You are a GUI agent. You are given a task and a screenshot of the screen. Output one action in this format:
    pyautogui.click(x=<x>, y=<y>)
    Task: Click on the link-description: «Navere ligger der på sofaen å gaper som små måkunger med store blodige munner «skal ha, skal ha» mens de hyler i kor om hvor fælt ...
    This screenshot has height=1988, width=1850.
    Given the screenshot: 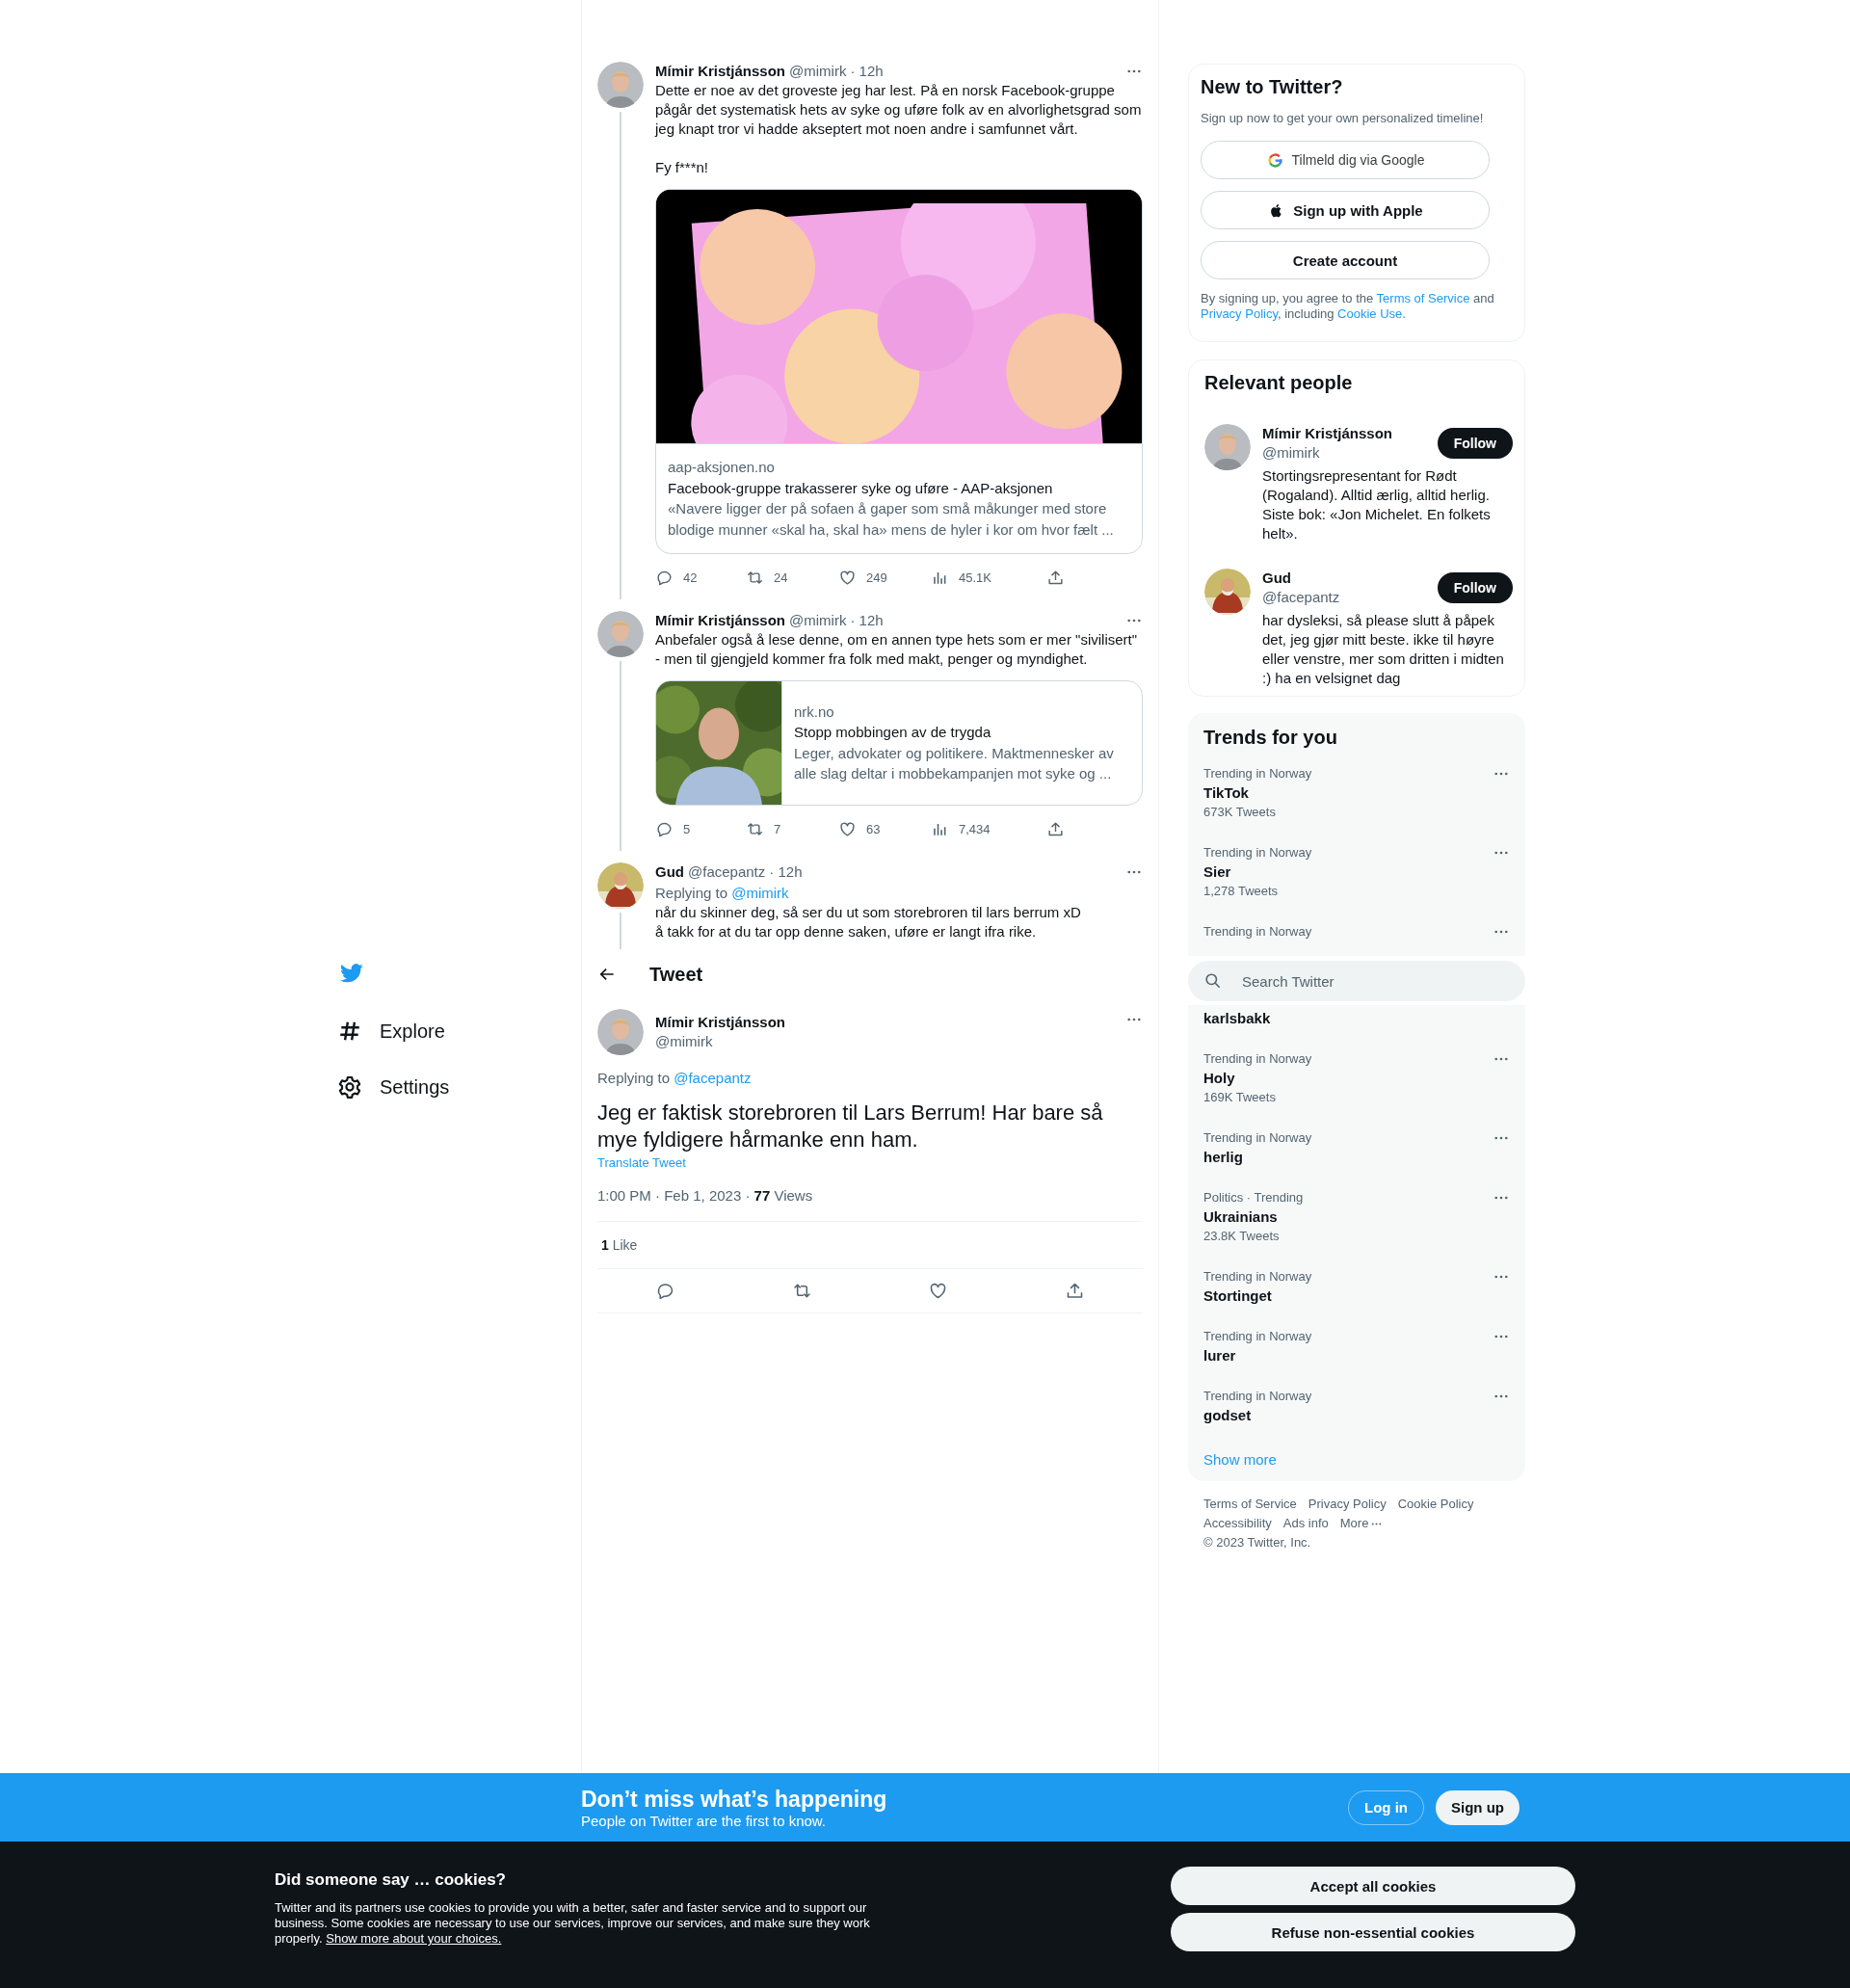 What is the action you would take?
    pyautogui.click(x=891, y=519)
    